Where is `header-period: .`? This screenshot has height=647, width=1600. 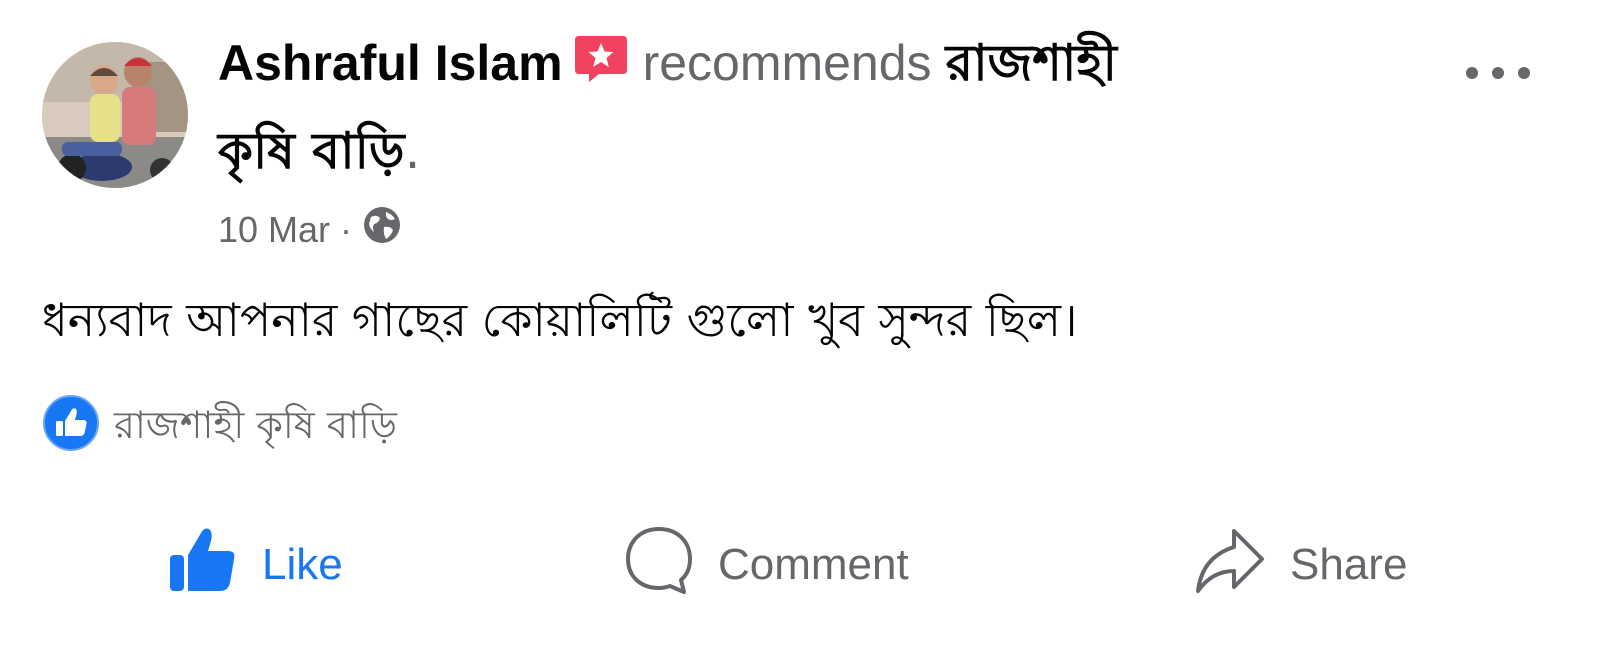 header-period: . is located at coordinates (412, 151).